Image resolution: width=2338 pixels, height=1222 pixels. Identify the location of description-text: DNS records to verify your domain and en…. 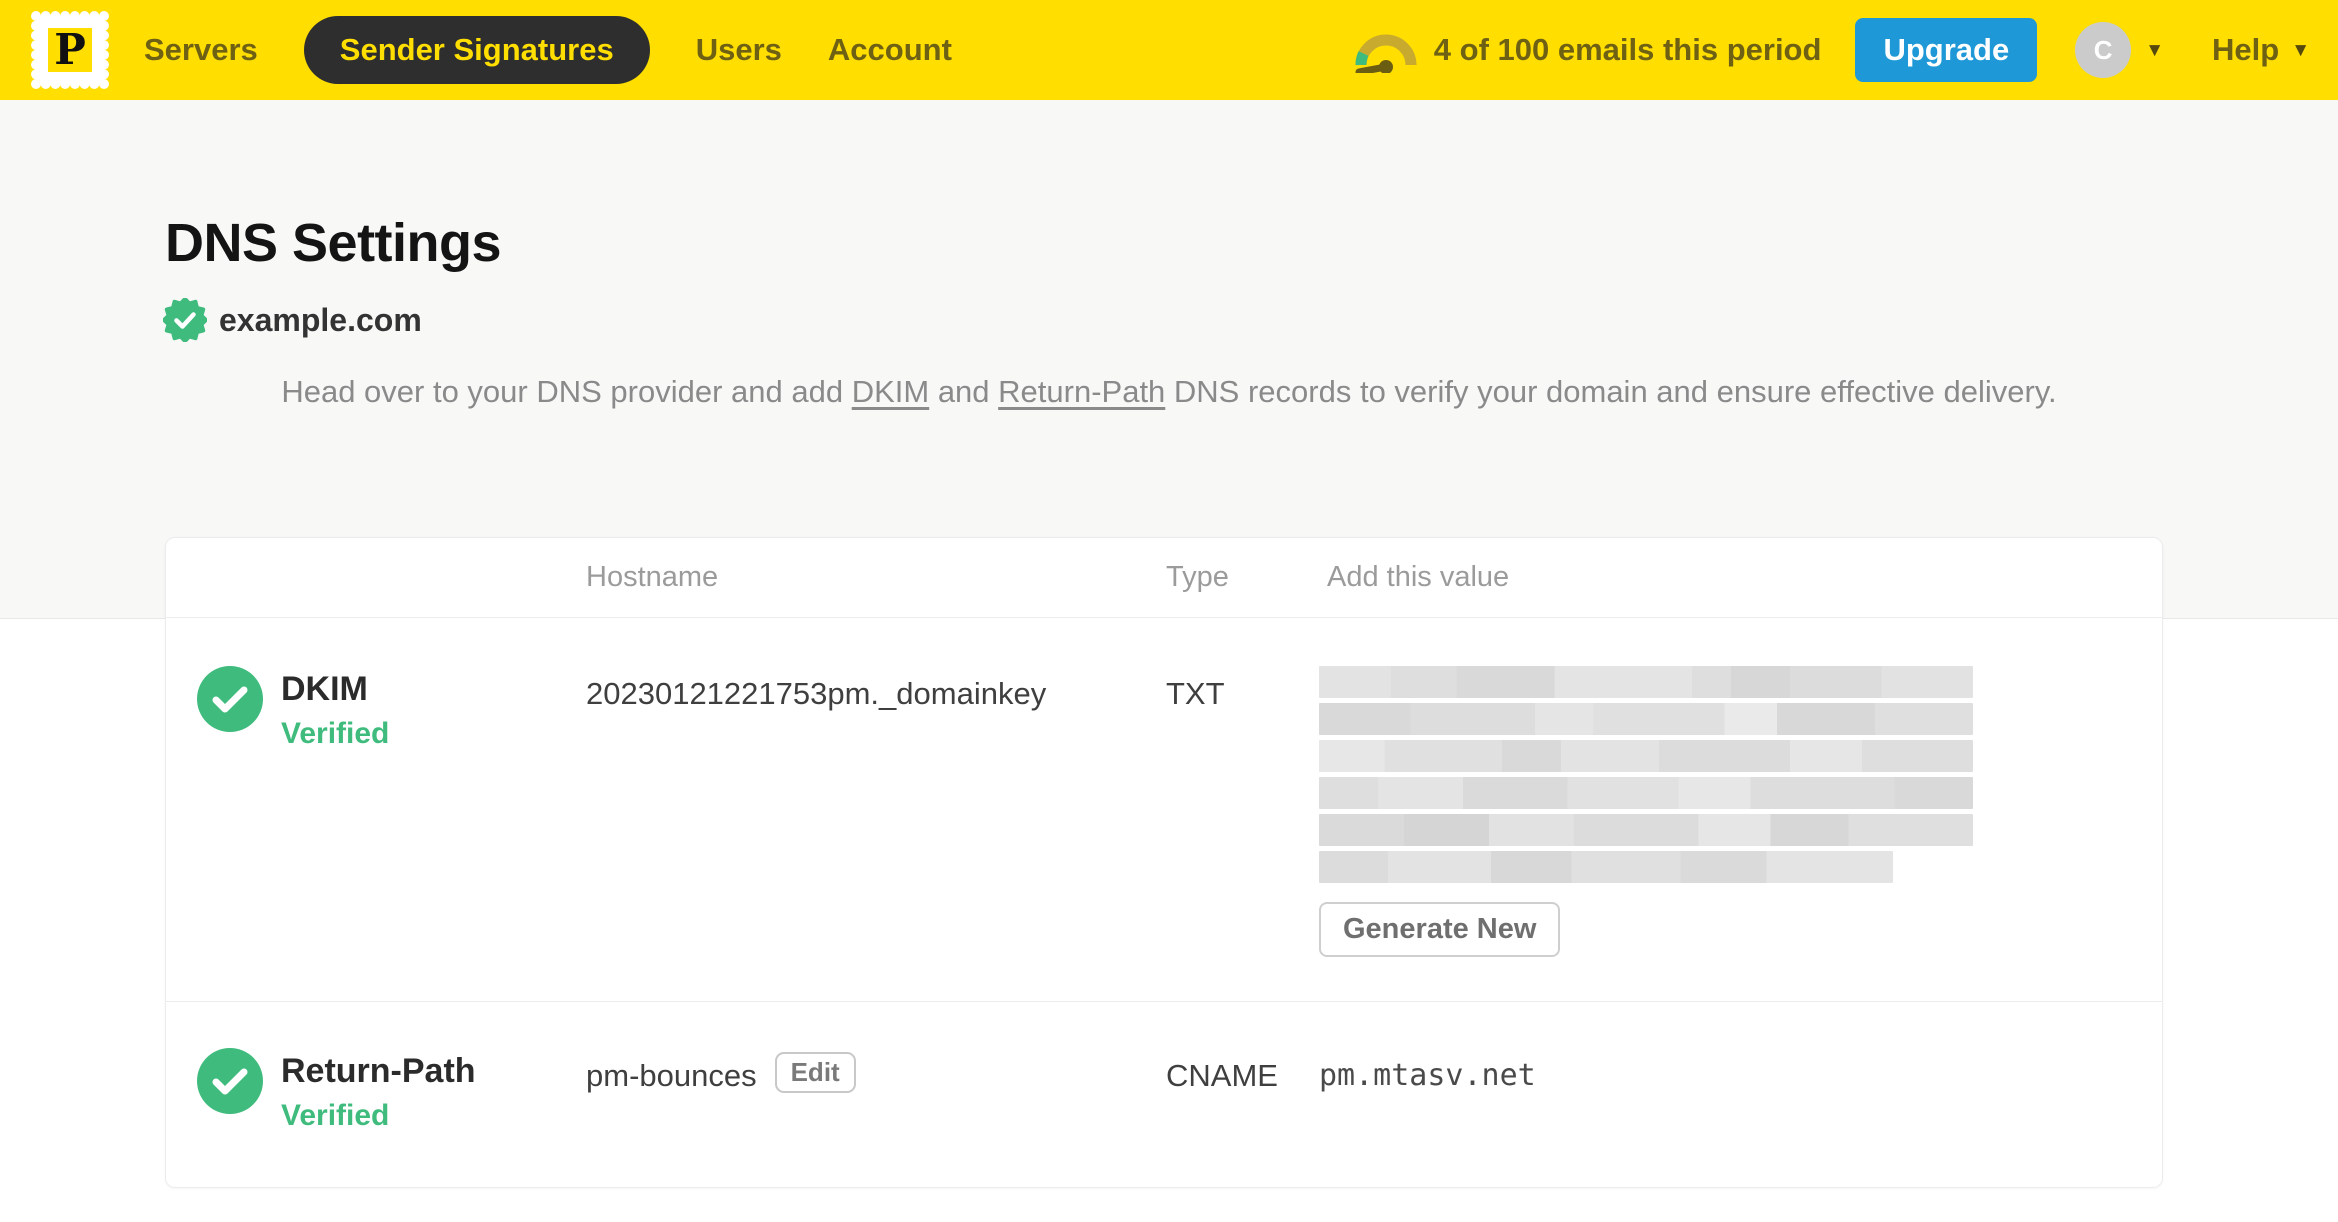
(1611, 391).